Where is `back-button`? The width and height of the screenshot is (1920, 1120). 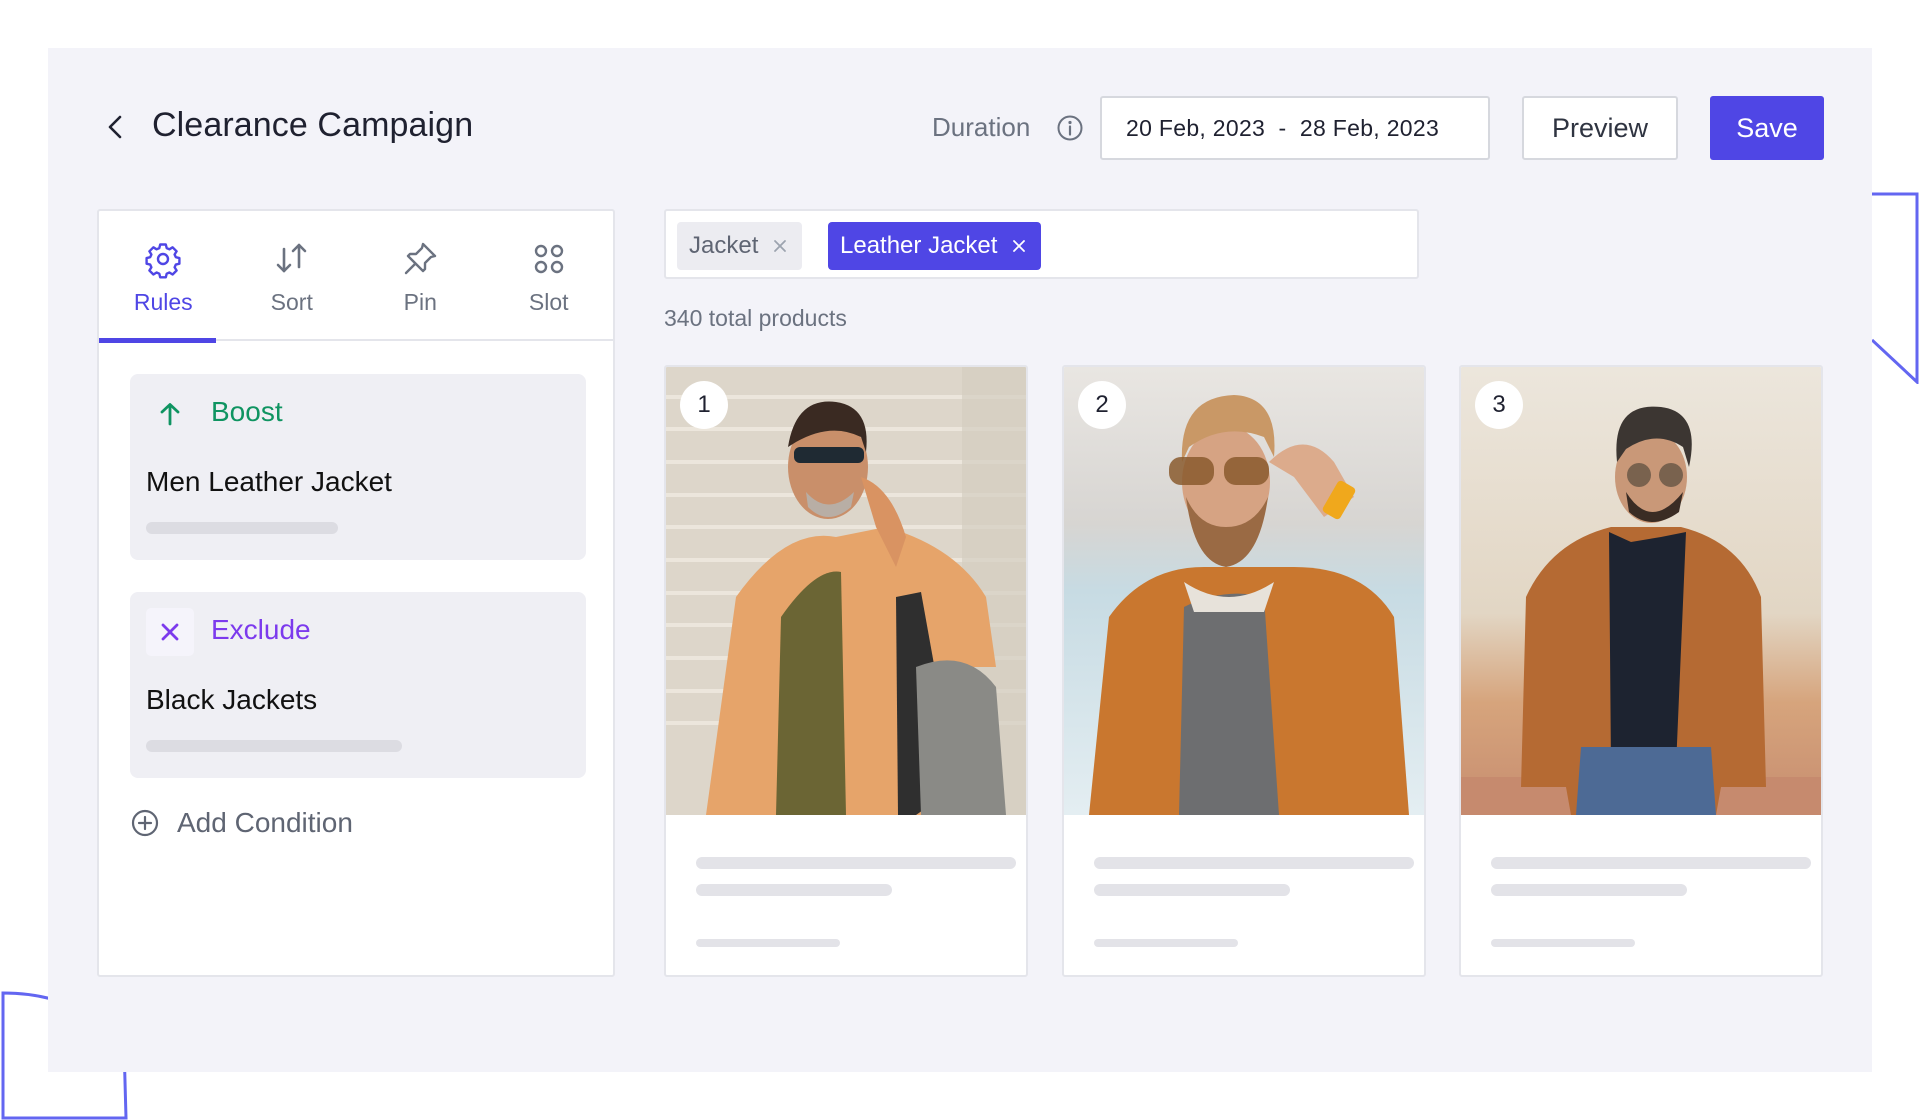
back-button is located at coordinates (115, 127).